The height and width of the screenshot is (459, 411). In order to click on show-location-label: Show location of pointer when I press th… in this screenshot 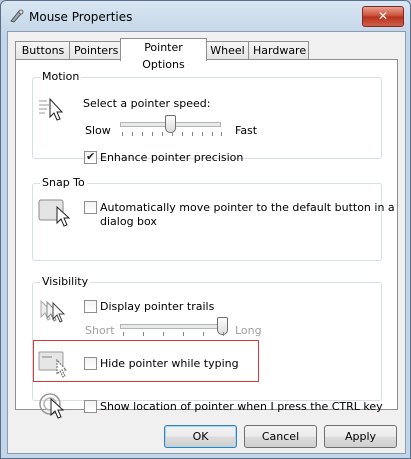, I will do `click(241, 406)`.